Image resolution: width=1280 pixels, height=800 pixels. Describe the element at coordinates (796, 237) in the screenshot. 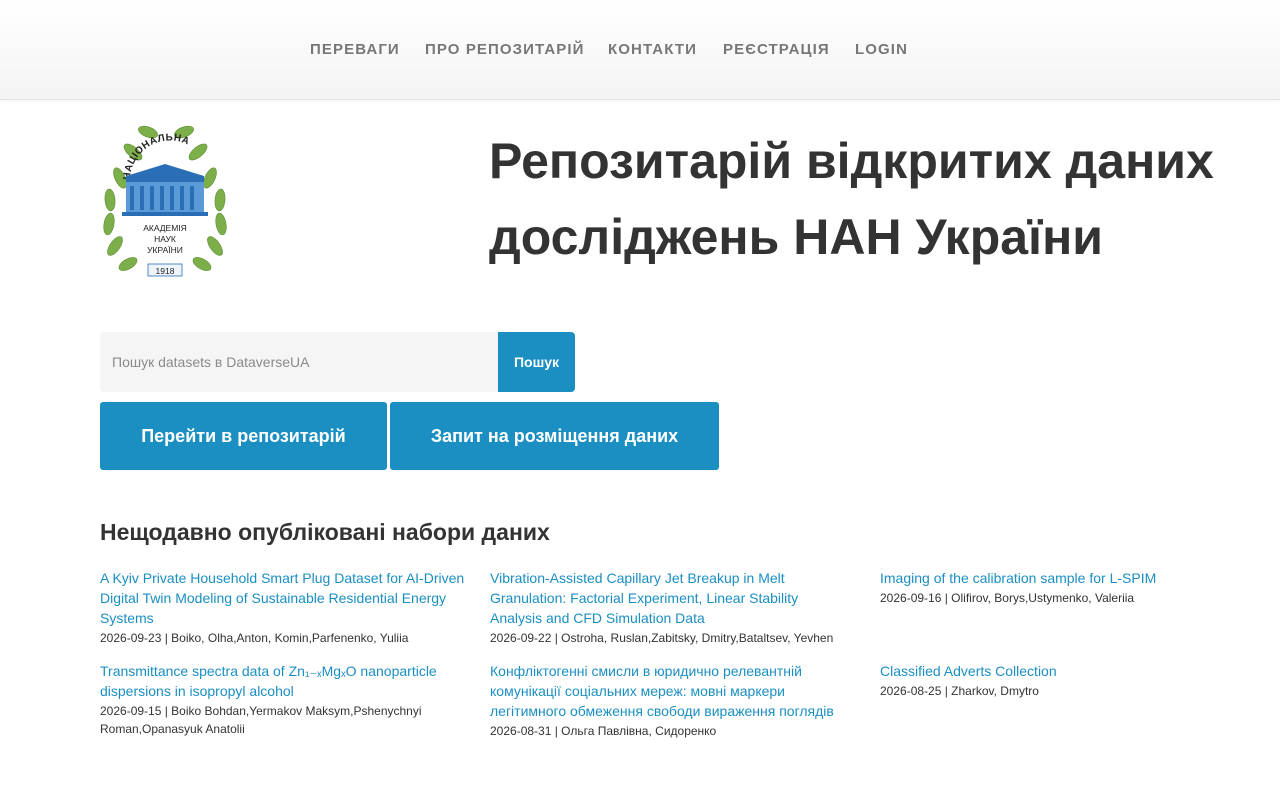

I see `page-title-line-2: досліджень НАН України` at that location.